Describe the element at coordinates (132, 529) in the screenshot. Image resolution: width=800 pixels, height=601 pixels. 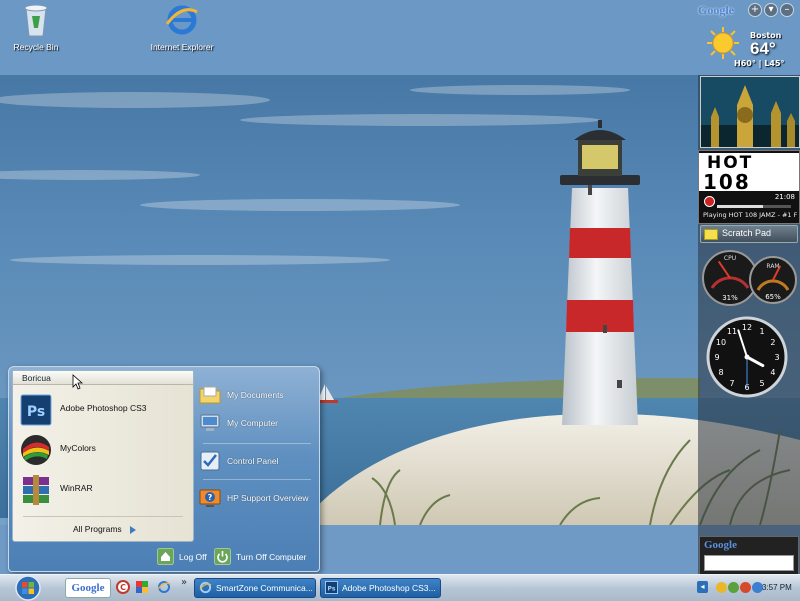
I see `arrow-right-icon` at that location.